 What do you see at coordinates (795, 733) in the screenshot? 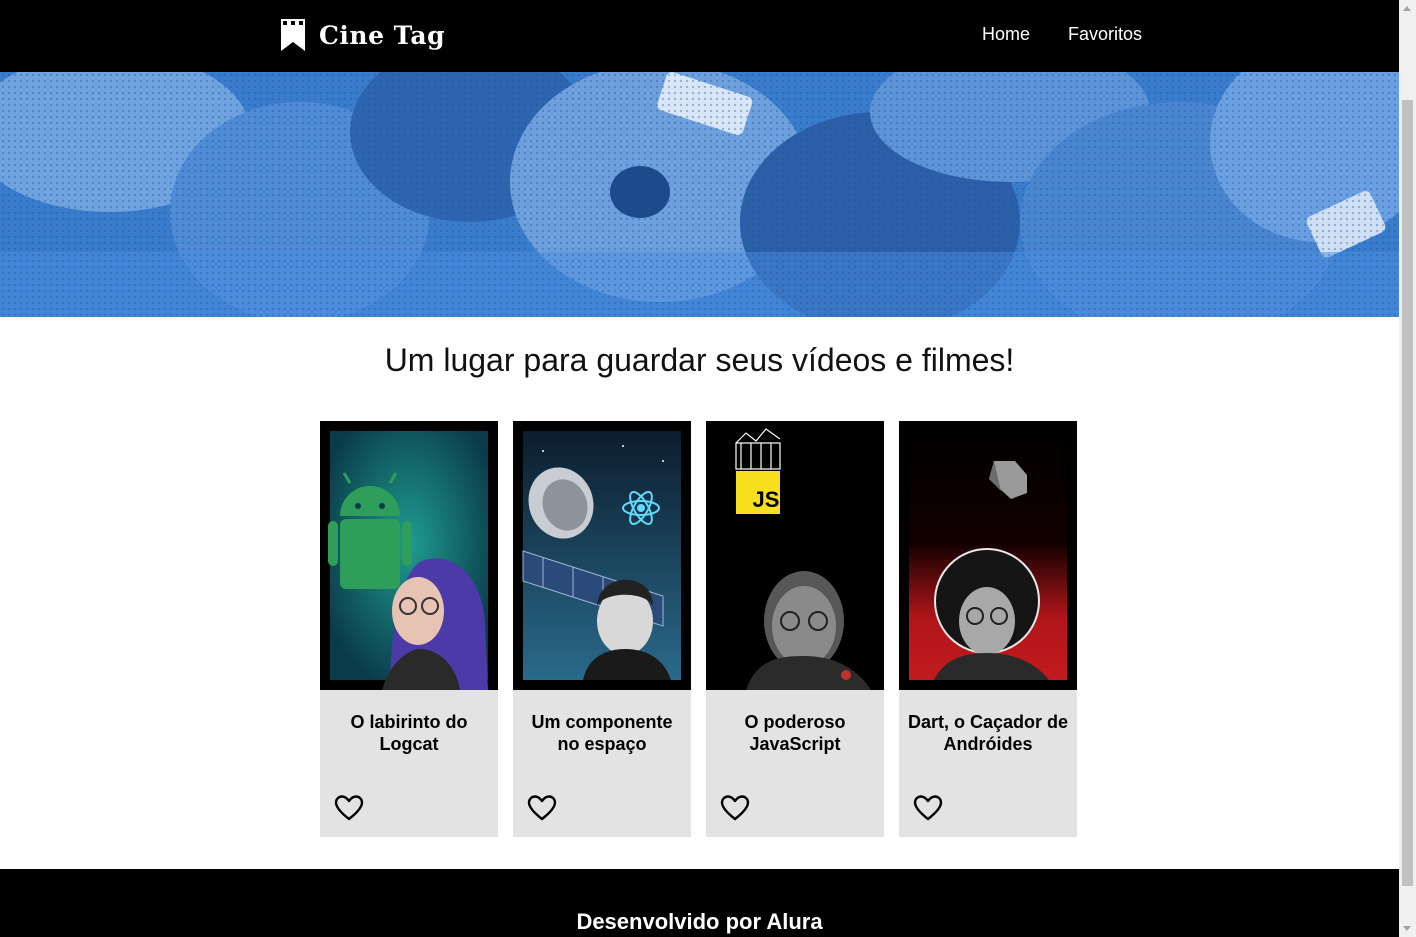
I see `video-title: O poderoso JavaScript` at bounding box center [795, 733].